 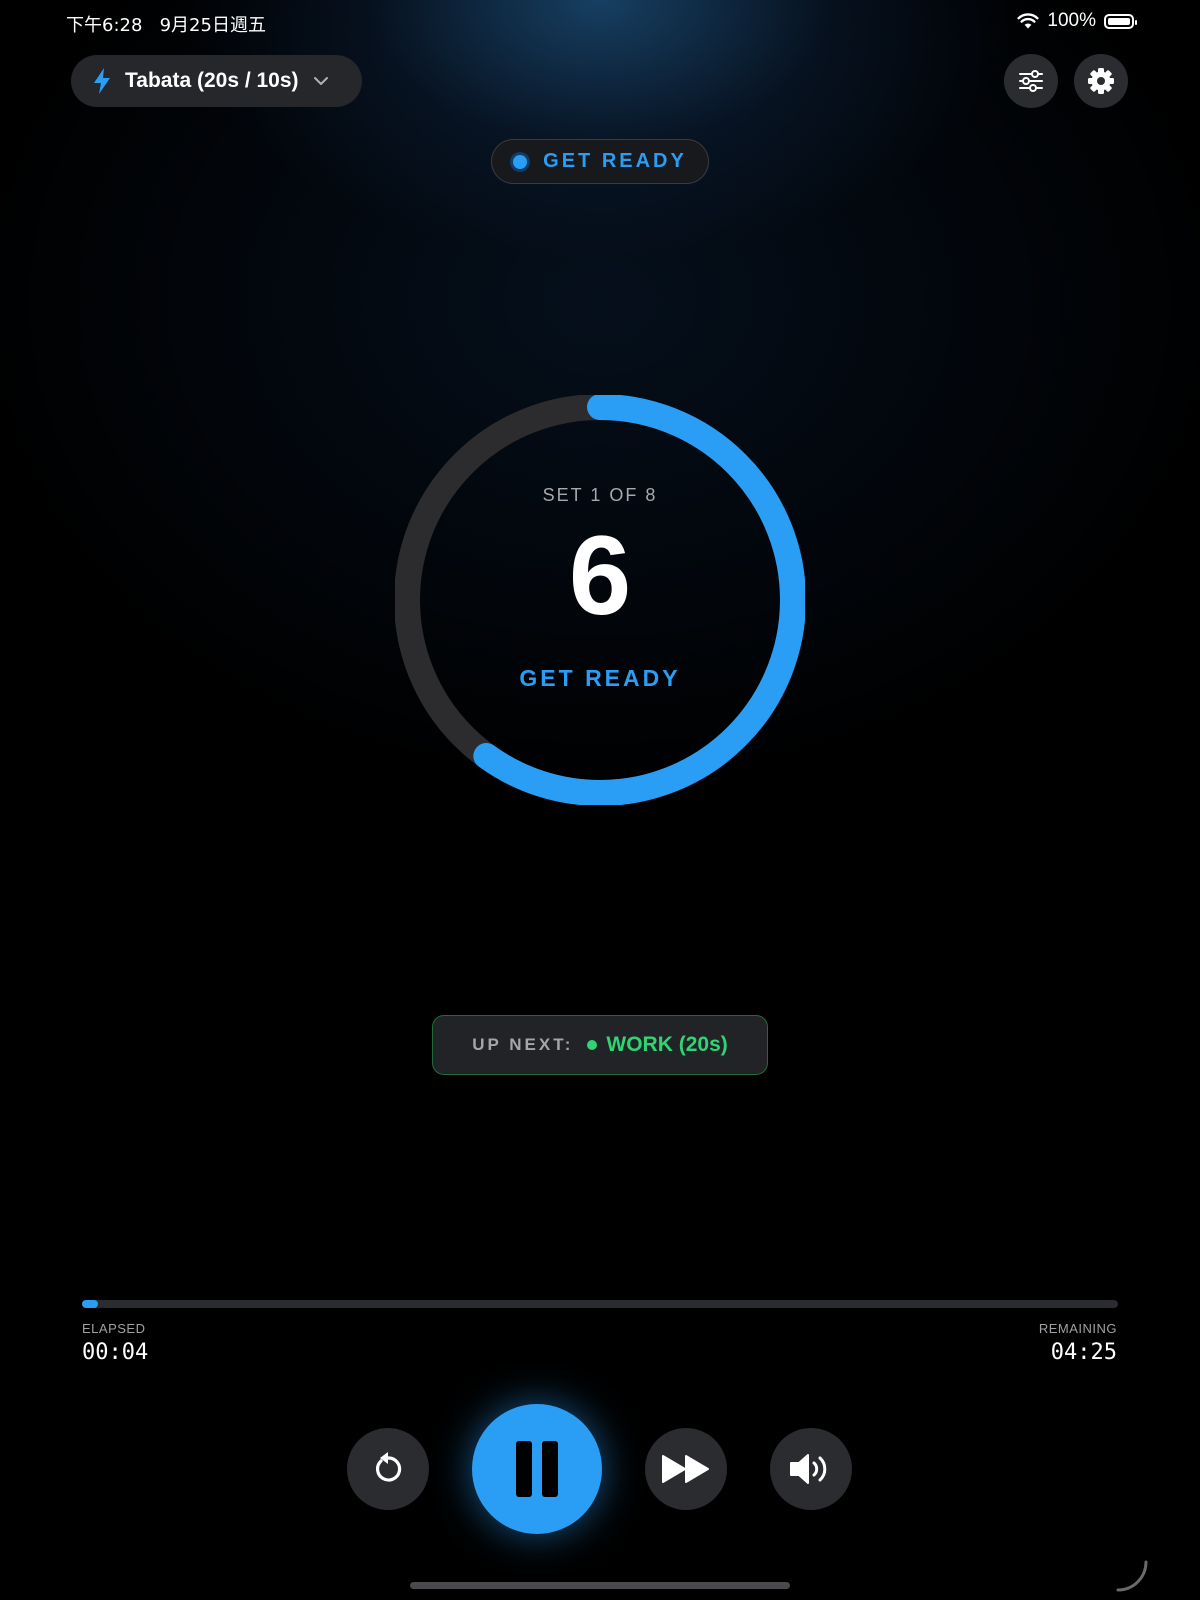 I want to click on up-next-label: UP NEXT:, so click(x=523, y=1044).